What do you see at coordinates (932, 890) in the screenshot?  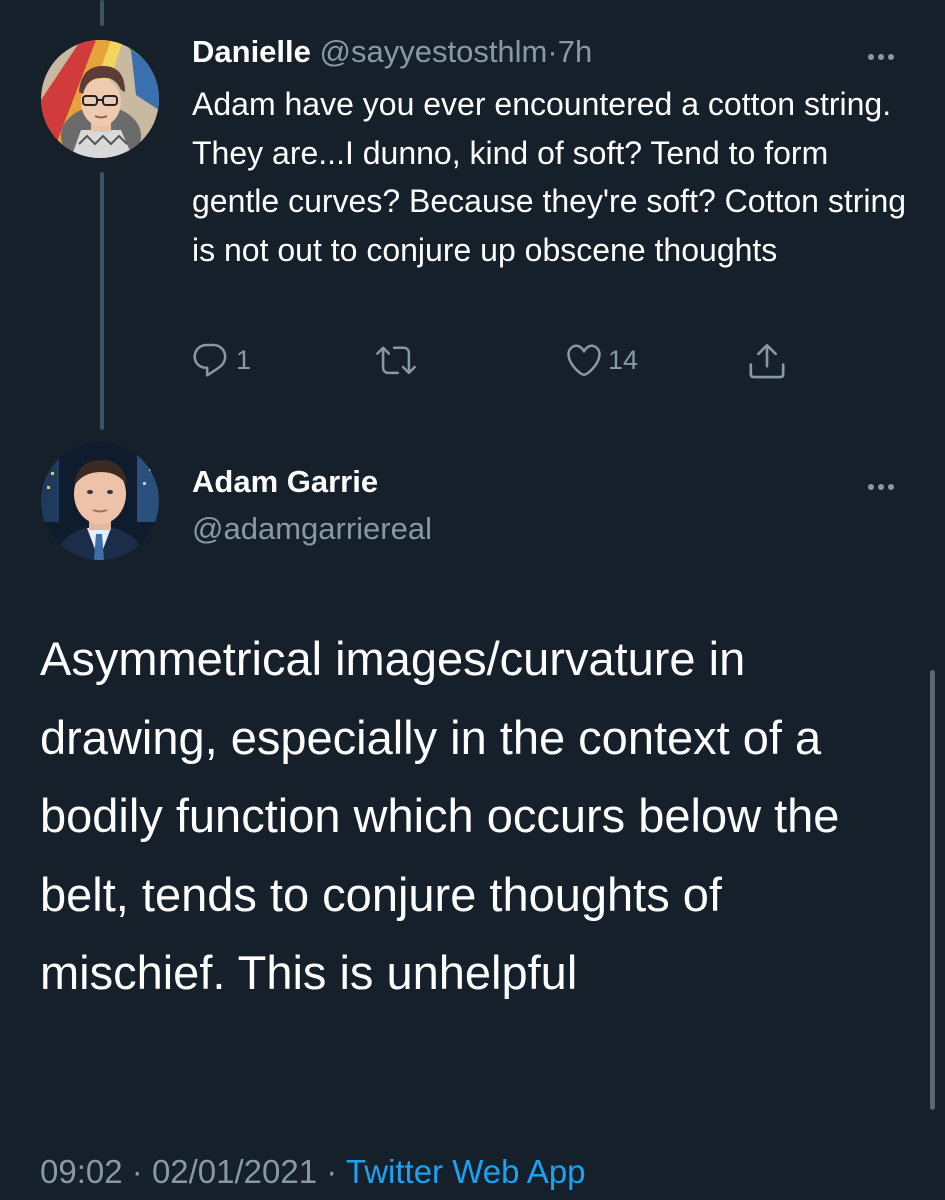 I see `scrollbar` at bounding box center [932, 890].